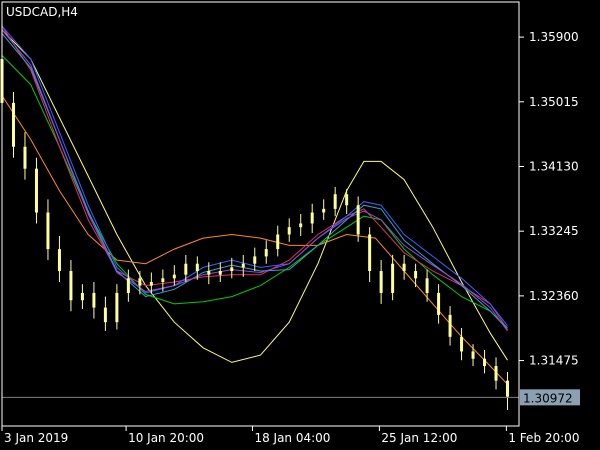 The image size is (600, 450). Describe the element at coordinates (554, 296) in the screenshot. I see `y-tick-label: 1.32360` at that location.